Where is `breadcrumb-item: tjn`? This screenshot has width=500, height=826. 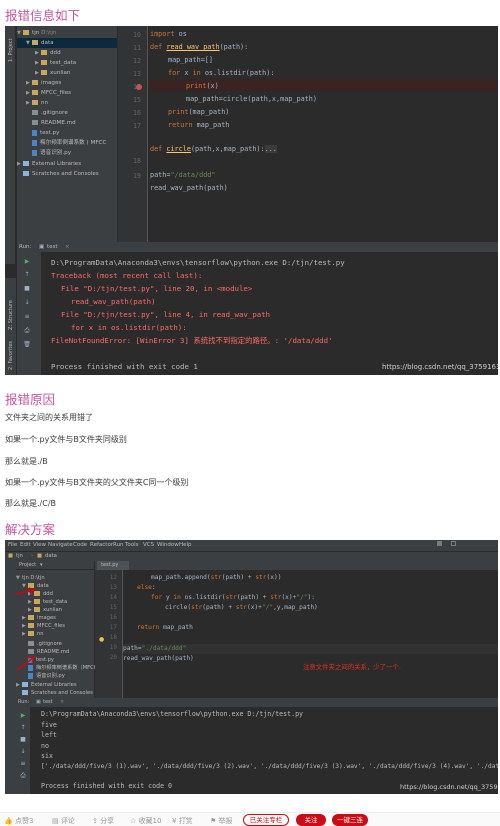 breadcrumb-item: tjn is located at coordinates (19, 556).